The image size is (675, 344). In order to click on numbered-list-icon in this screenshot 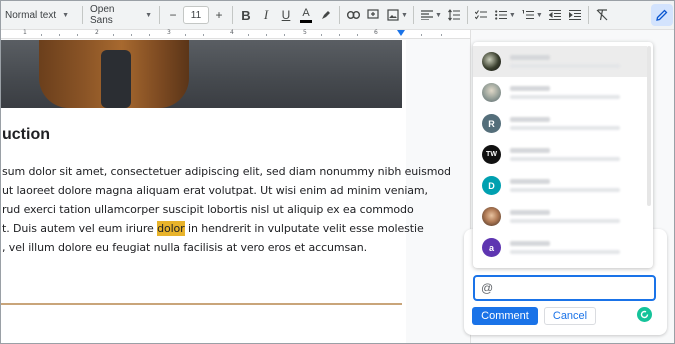, I will do `click(528, 14)`.